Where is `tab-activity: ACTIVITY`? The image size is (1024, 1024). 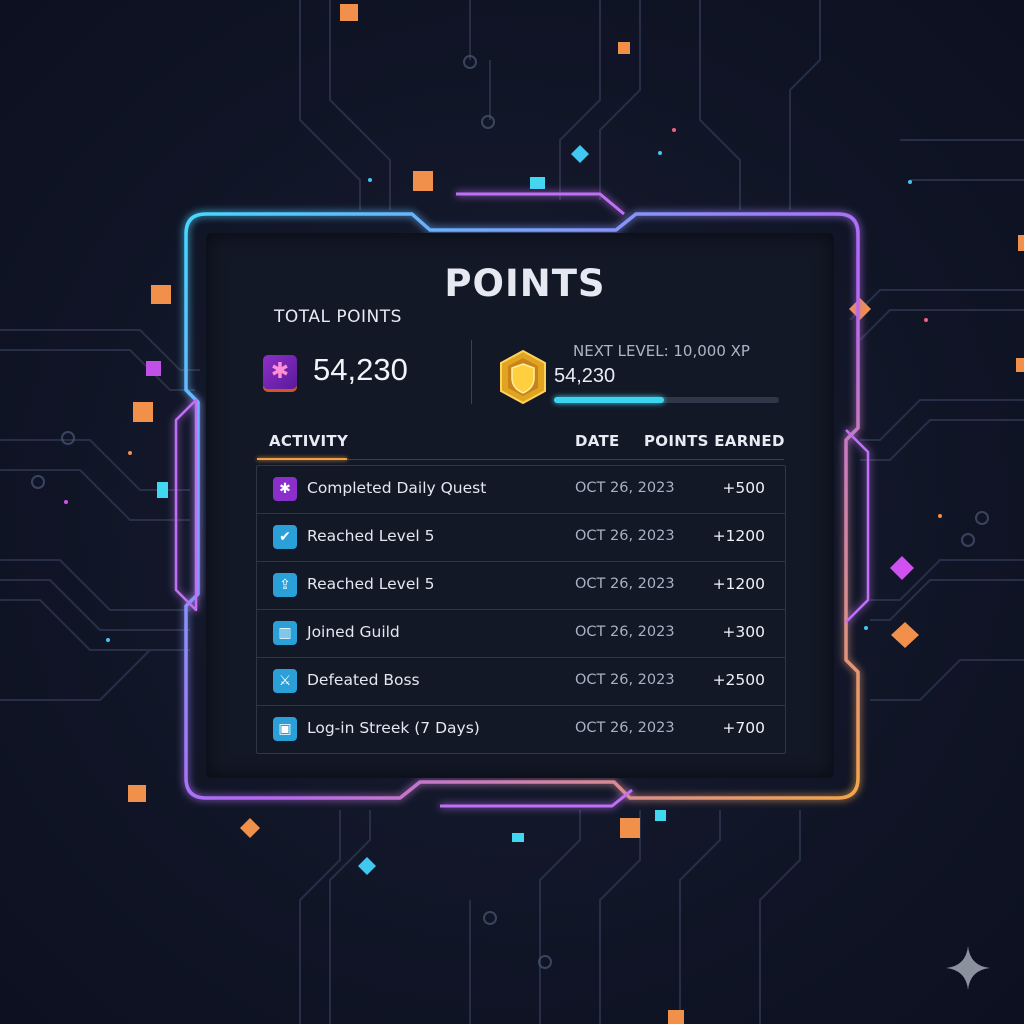 tab-activity: ACTIVITY is located at coordinates (308, 441).